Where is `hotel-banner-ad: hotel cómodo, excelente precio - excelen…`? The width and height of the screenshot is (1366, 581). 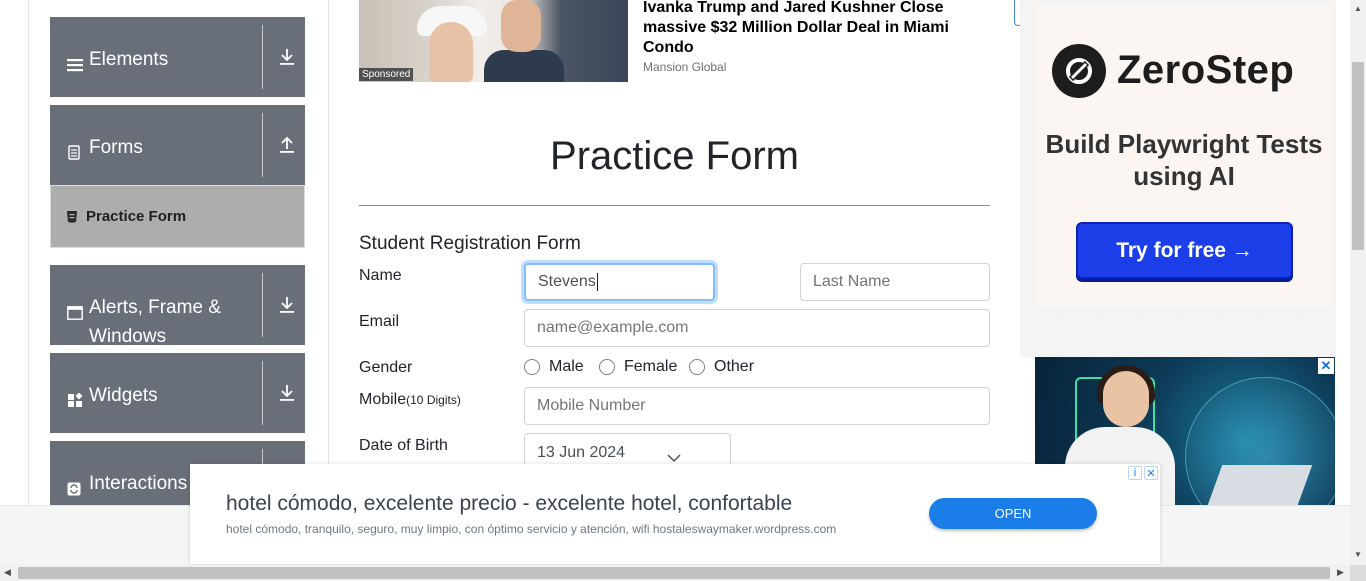
hotel-banner-ad: hotel cómodo, excelente precio - excelen… is located at coordinates (675, 514).